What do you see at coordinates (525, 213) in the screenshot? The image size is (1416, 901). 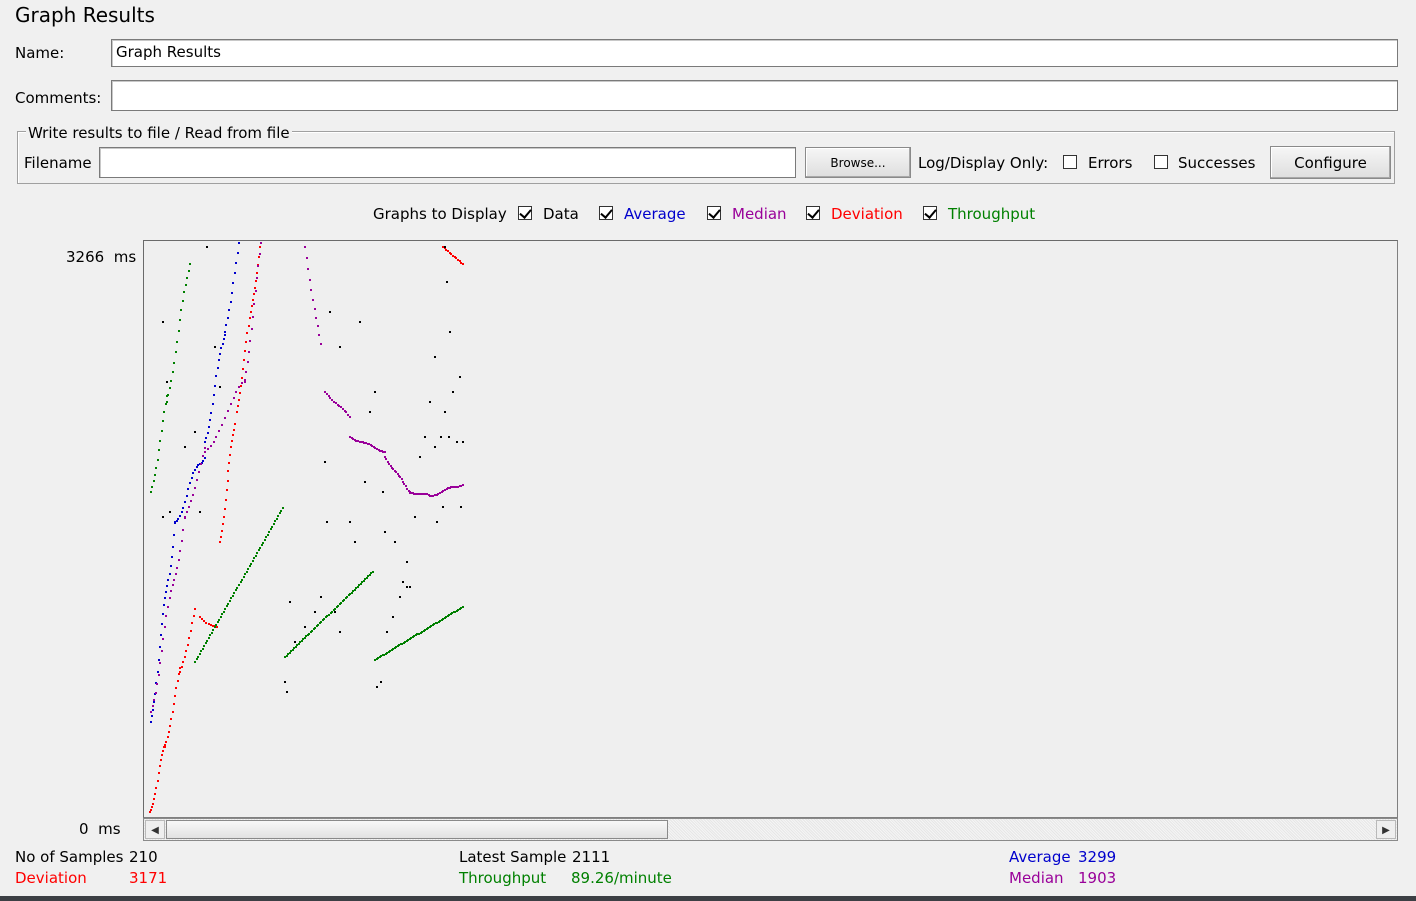 I see `data-checkbox` at bounding box center [525, 213].